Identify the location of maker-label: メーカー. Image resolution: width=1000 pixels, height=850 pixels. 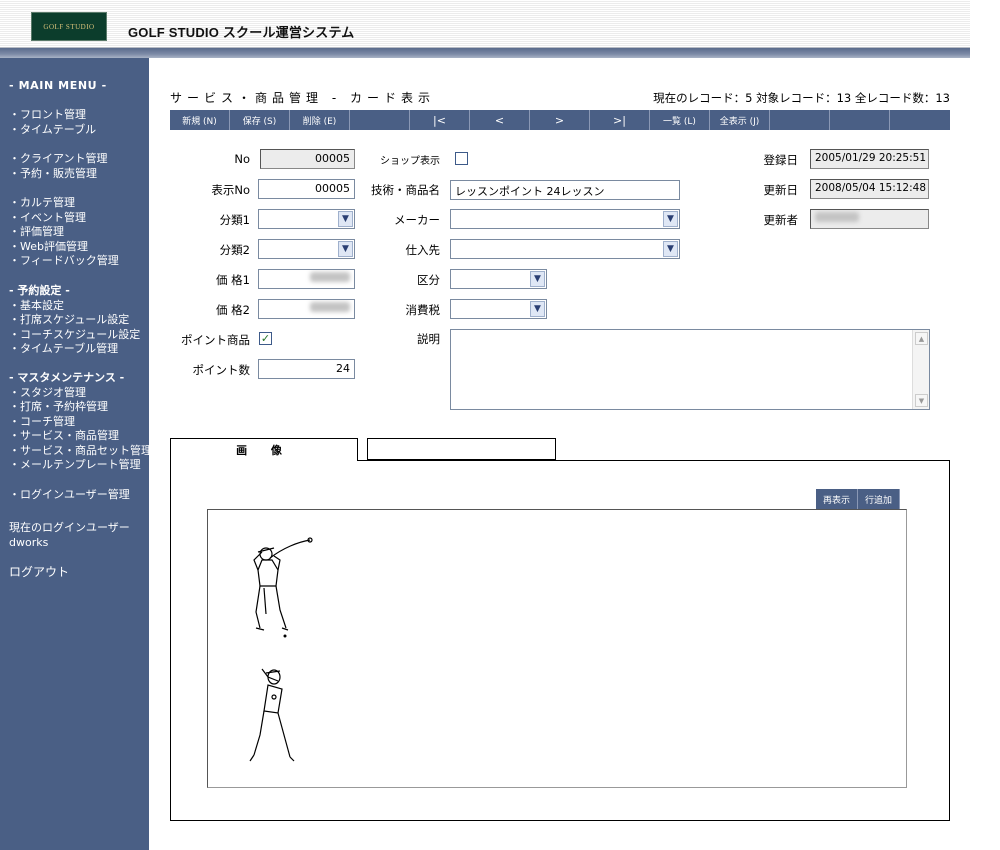
(417, 220).